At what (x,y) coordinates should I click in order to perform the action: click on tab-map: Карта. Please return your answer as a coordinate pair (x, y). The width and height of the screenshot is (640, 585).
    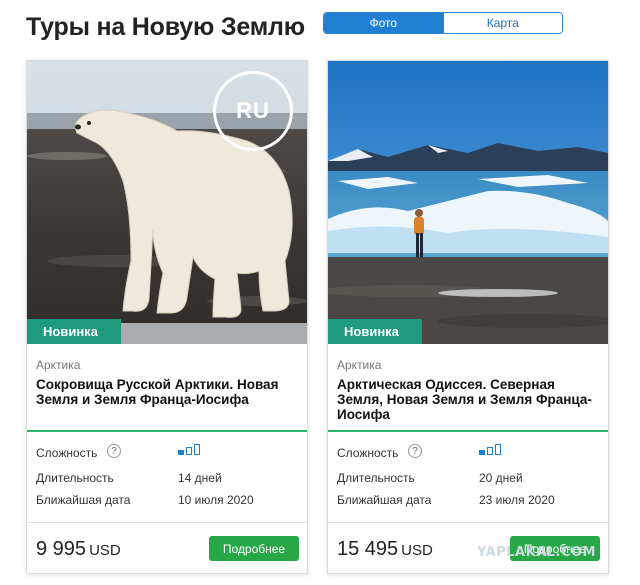
    Looking at the image, I should click on (502, 23).